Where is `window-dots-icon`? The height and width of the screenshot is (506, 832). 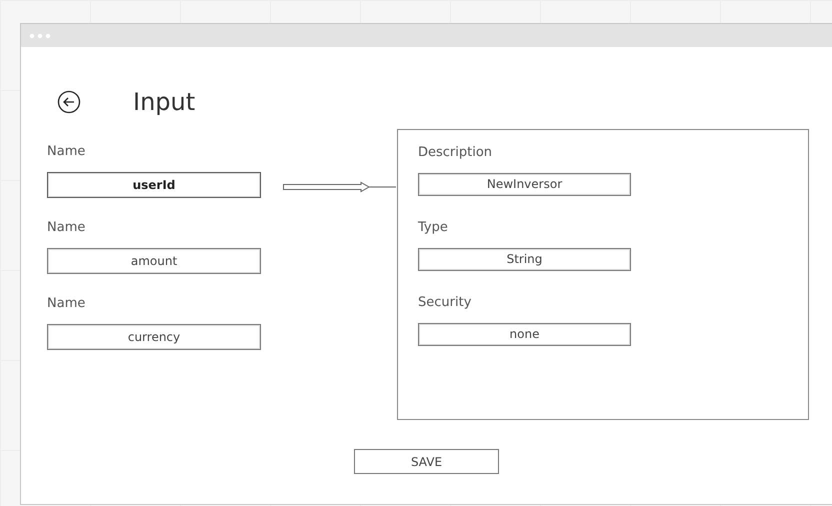 window-dots-icon is located at coordinates (40, 35).